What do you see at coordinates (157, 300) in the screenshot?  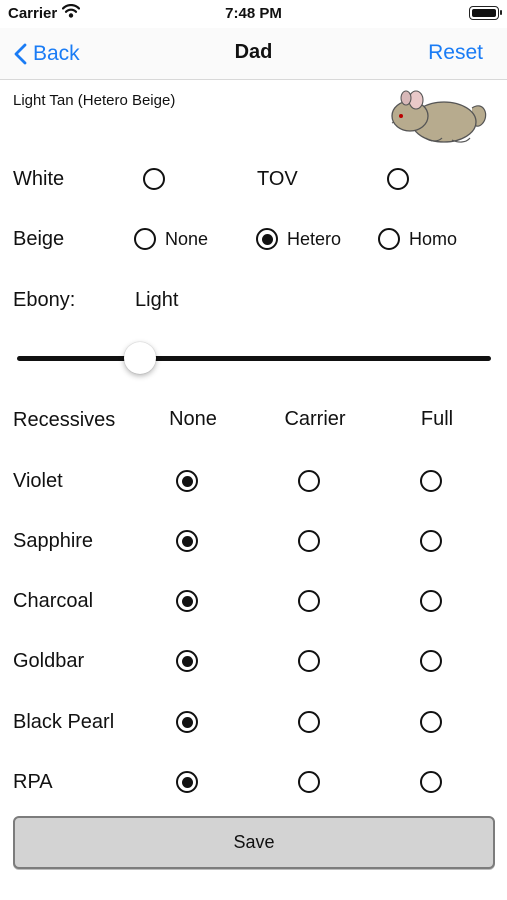 I see `ebony-value: Light` at bounding box center [157, 300].